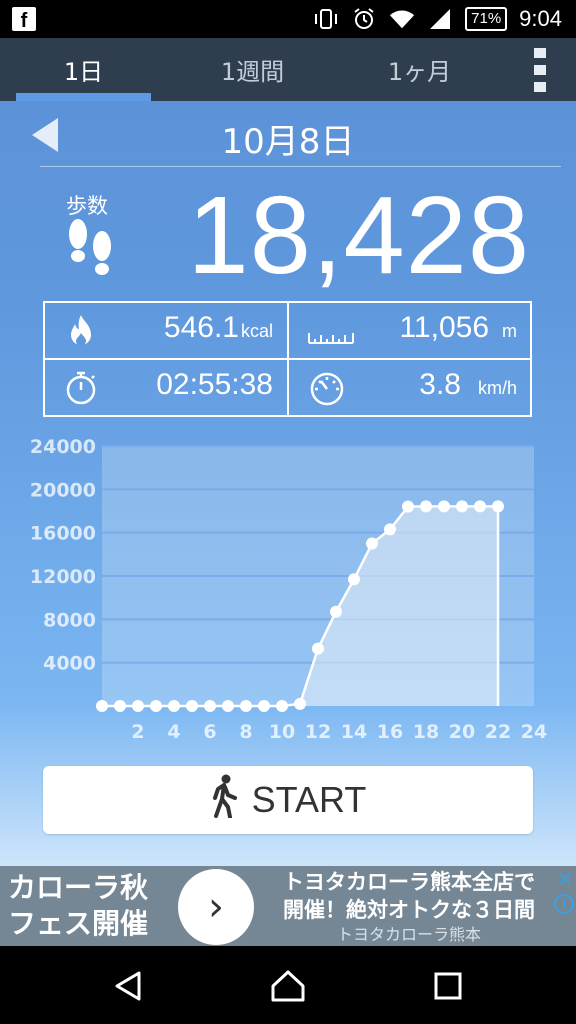 This screenshot has width=576, height=1024. I want to click on step-count: 18,428, so click(358, 235).